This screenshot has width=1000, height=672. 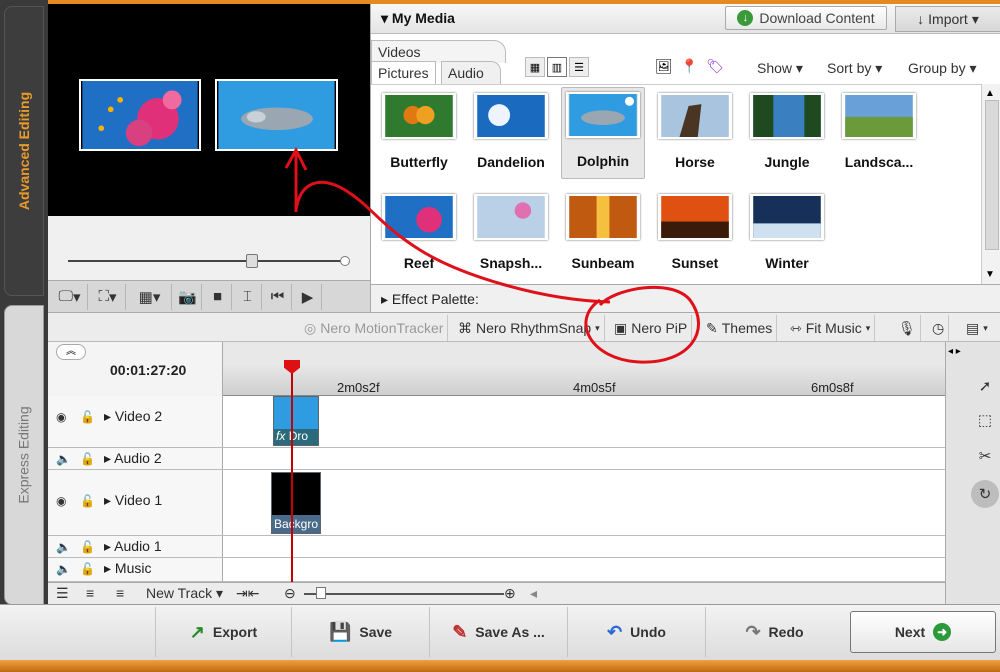 I want to click on tab-advanced-editing: Advanced Editing, so click(x=24, y=151).